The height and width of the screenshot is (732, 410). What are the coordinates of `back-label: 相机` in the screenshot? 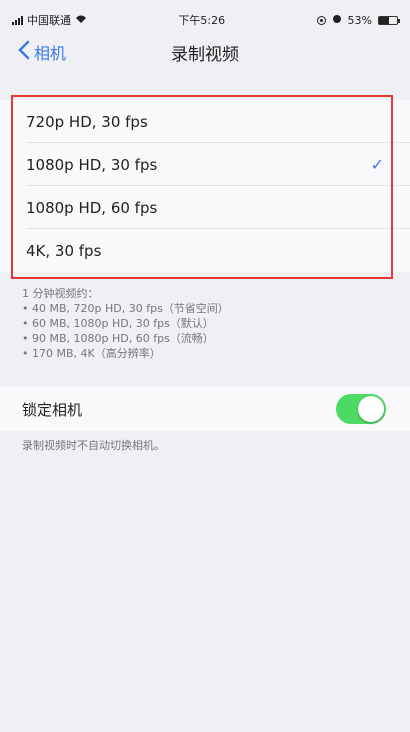 It's located at (50, 53).